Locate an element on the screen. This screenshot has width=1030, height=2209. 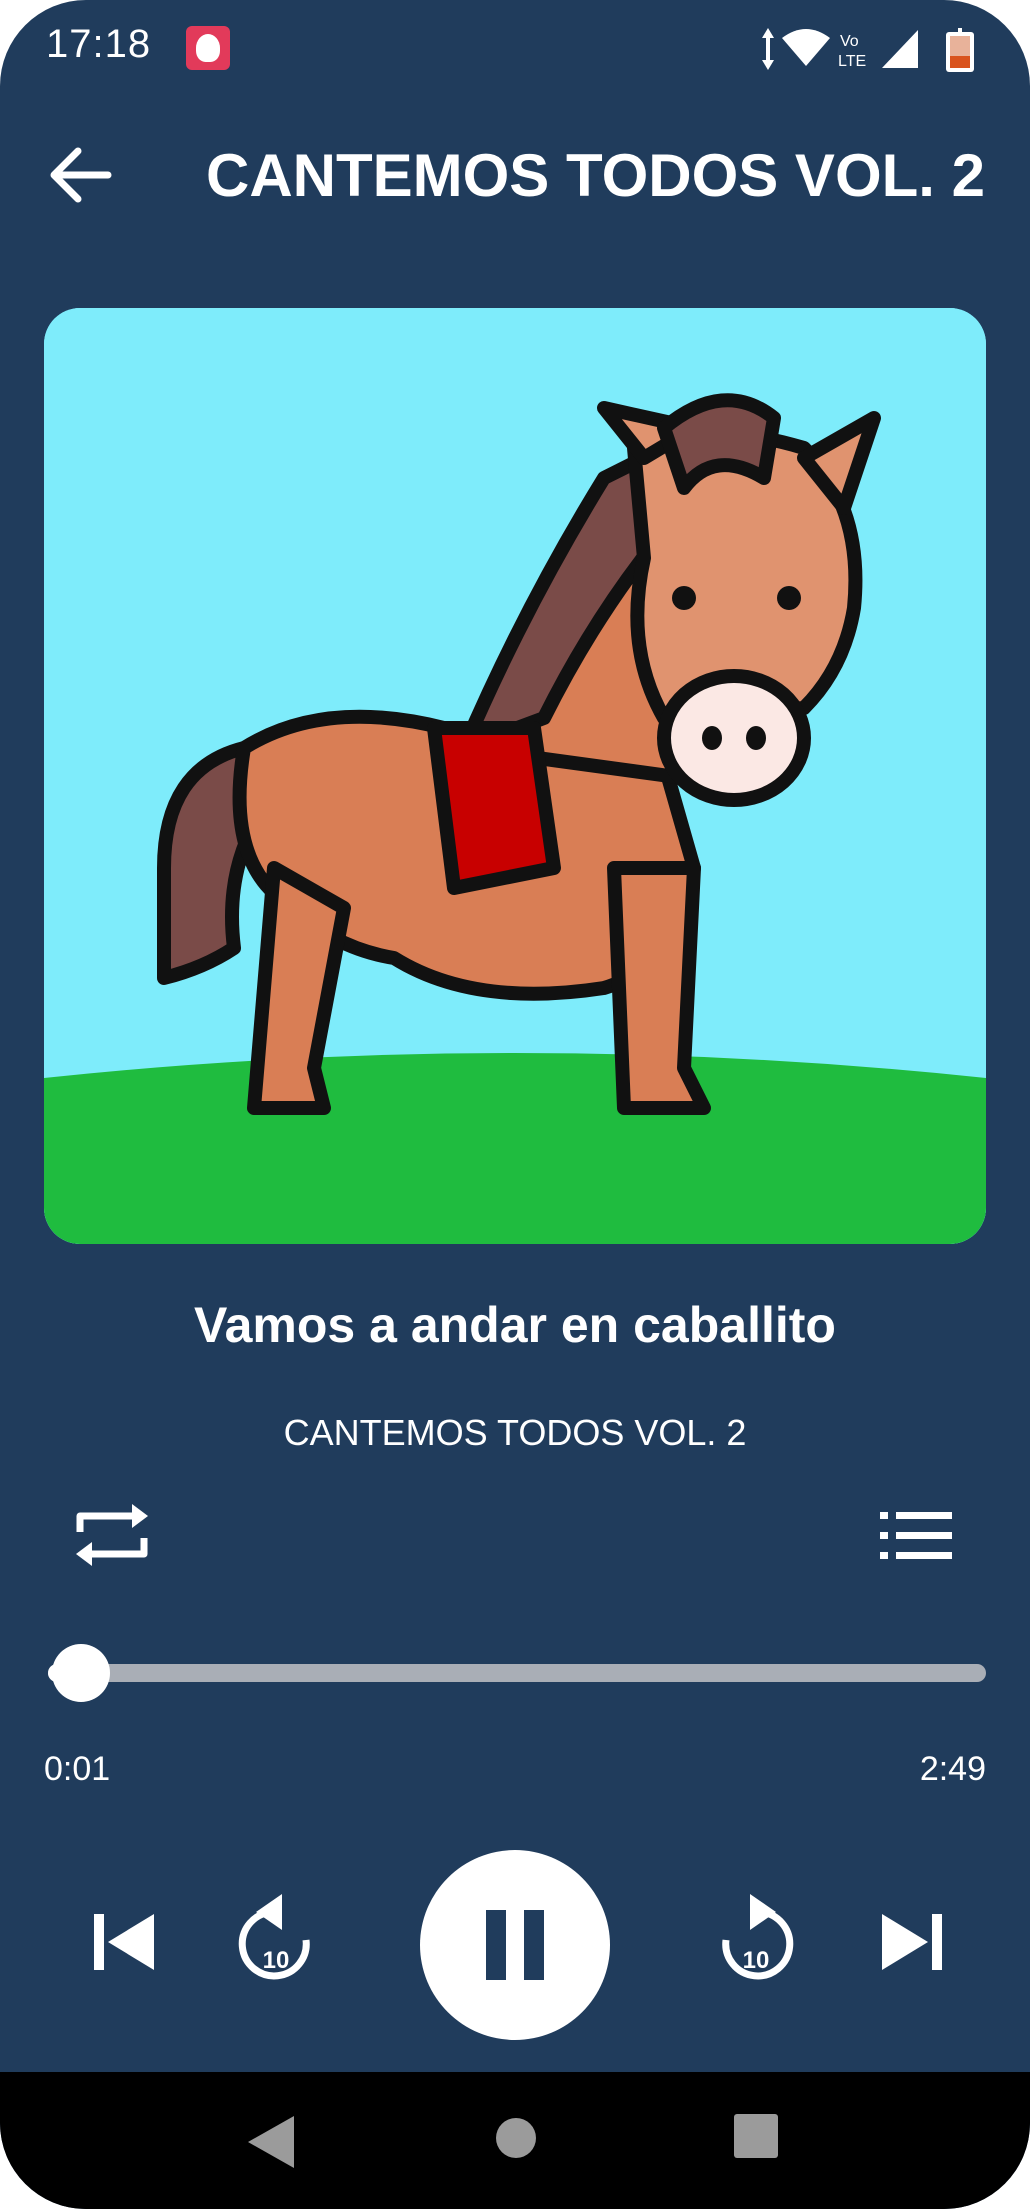
horse-front-leg is located at coordinates (659, 988).